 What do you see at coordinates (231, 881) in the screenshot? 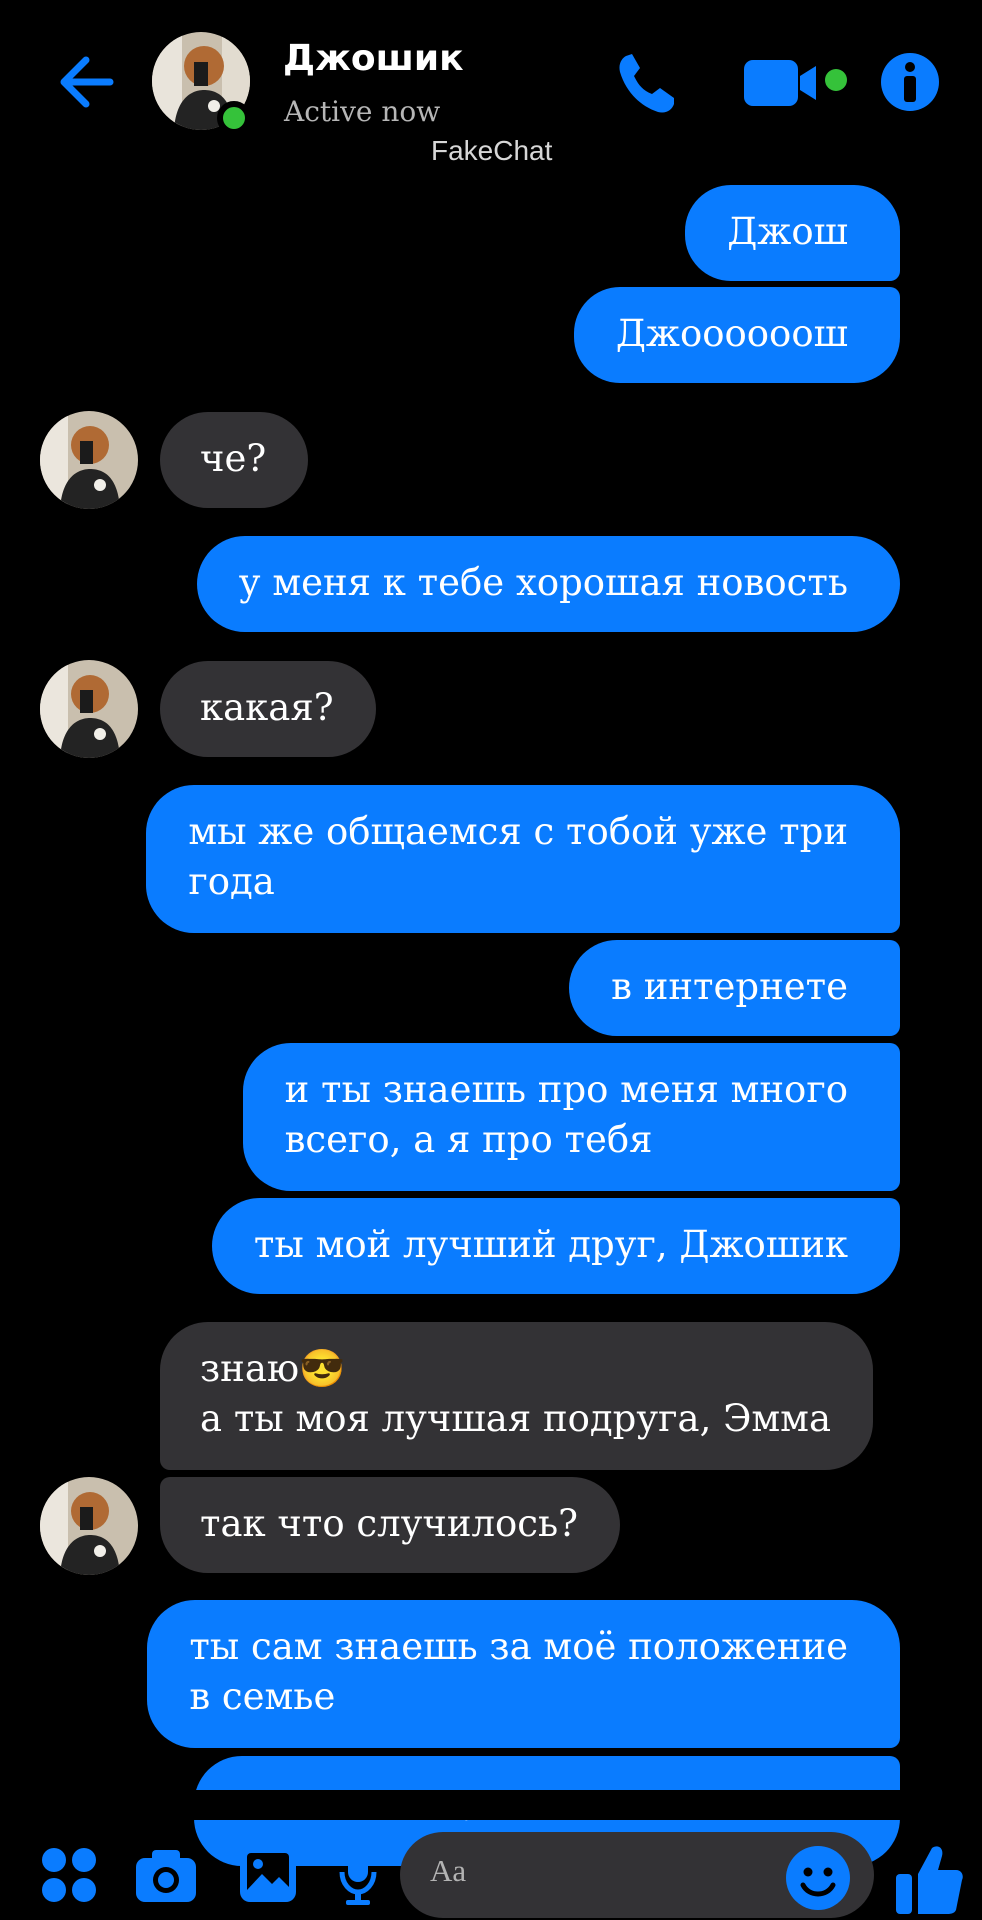
I see `message-text: года` at bounding box center [231, 881].